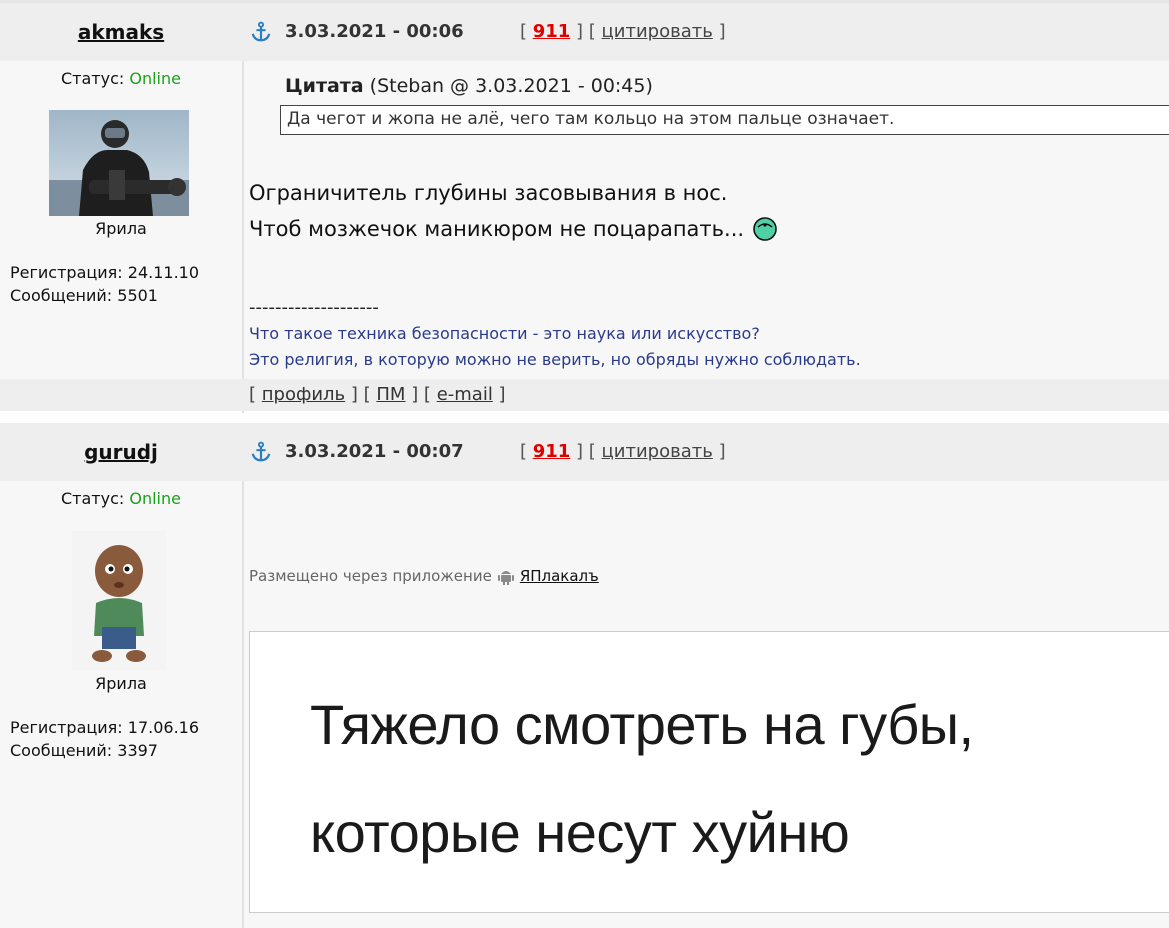 The width and height of the screenshot is (1169, 928). I want to click on post-separator, so click(584, 418).